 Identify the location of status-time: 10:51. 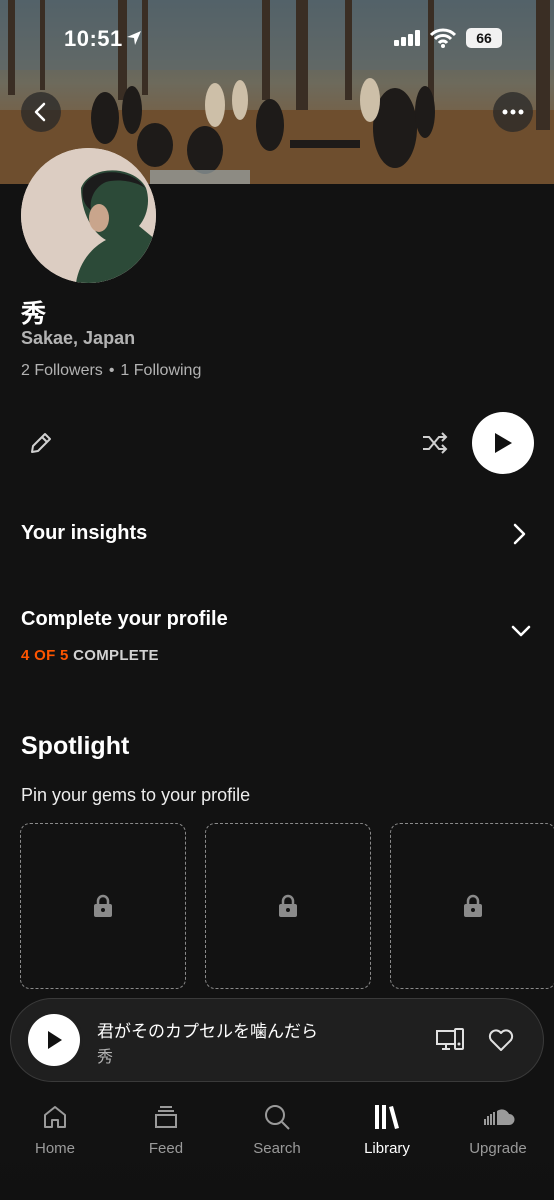
(93, 38).